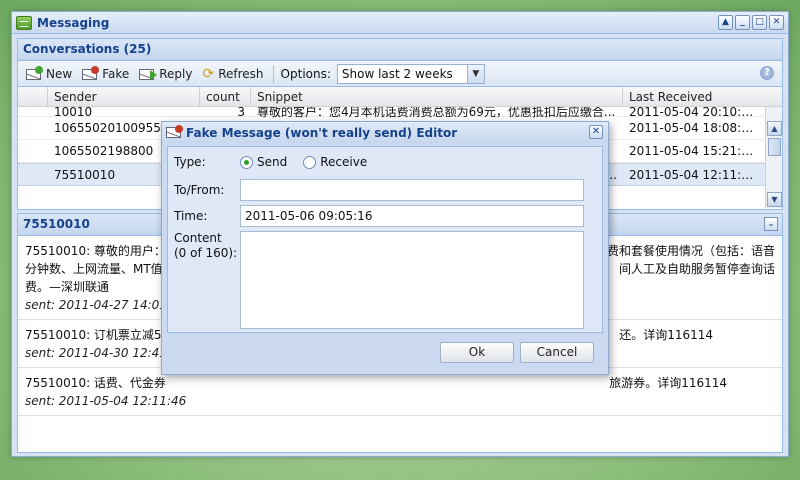  What do you see at coordinates (94, 269) in the screenshot?
I see `message-text-line2: 分钟数、上网流量、MT值` at bounding box center [94, 269].